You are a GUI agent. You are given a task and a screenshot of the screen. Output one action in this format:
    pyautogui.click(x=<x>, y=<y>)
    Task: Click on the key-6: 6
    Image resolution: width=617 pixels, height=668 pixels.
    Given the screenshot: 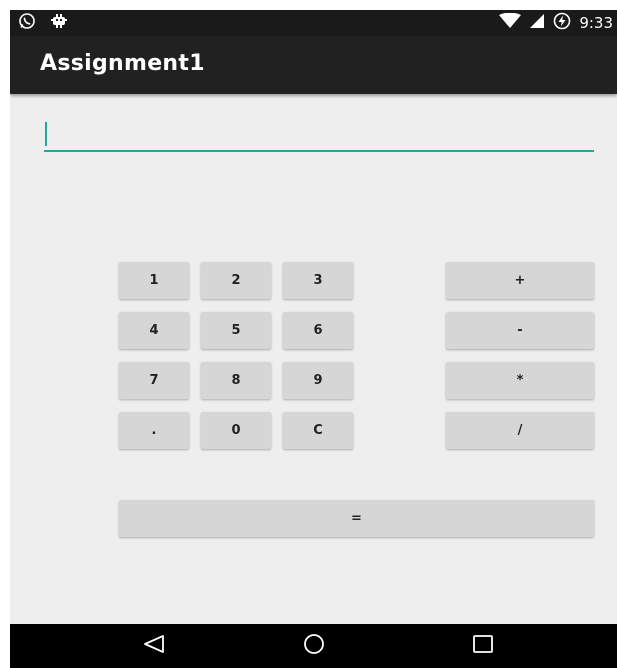 What is the action you would take?
    pyautogui.click(x=318, y=330)
    